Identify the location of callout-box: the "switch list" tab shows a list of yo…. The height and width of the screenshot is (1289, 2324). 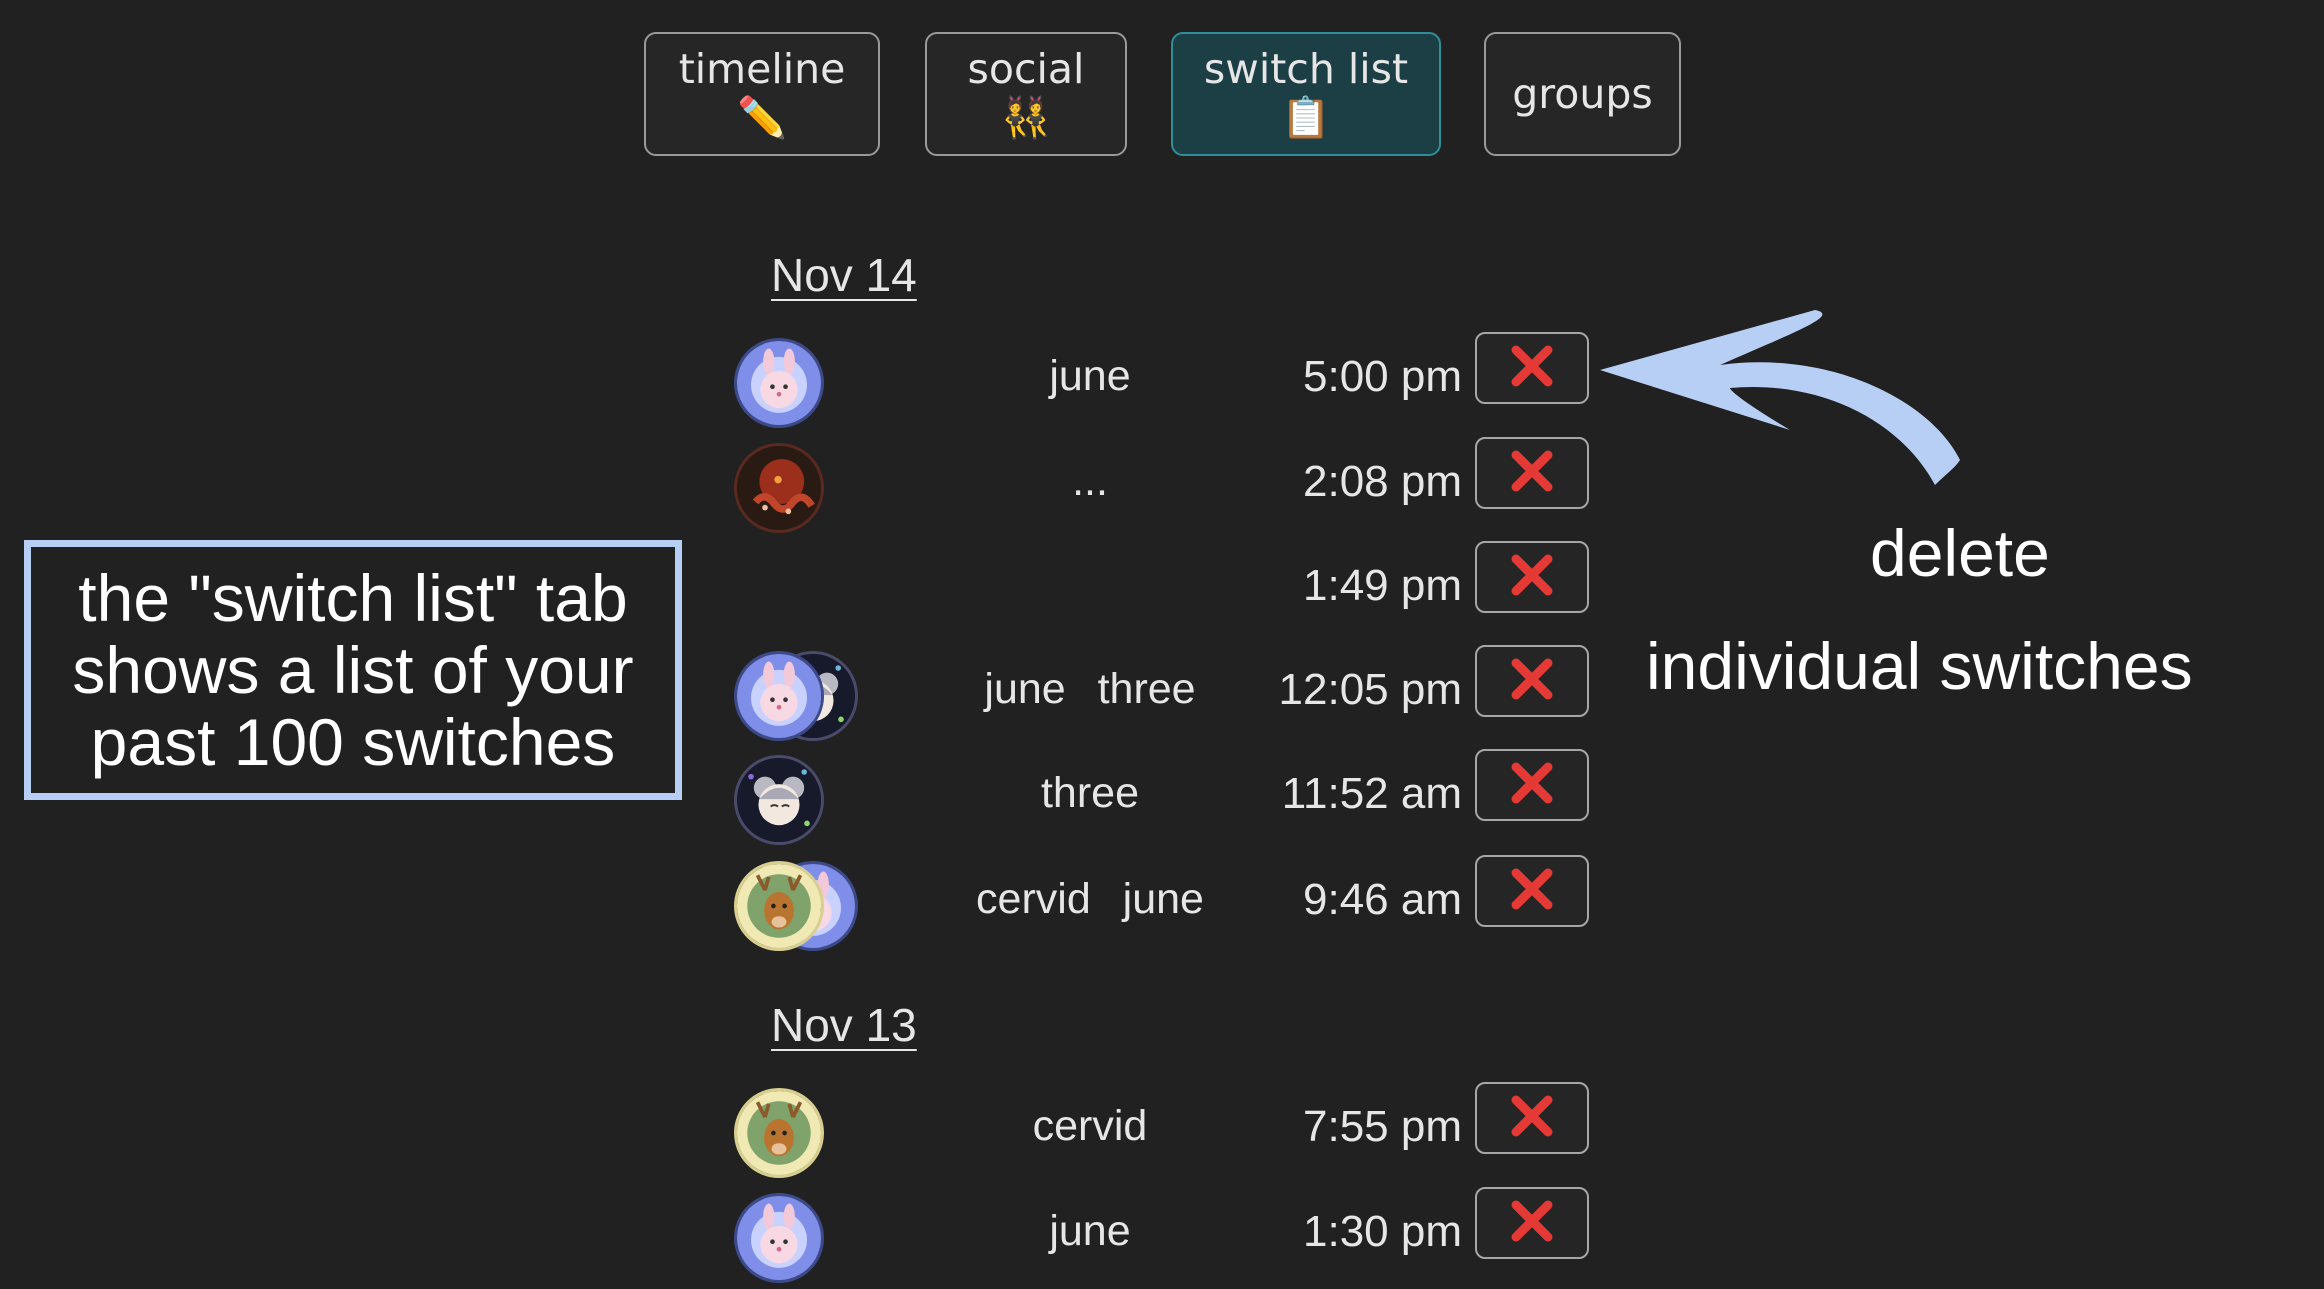
(353, 670).